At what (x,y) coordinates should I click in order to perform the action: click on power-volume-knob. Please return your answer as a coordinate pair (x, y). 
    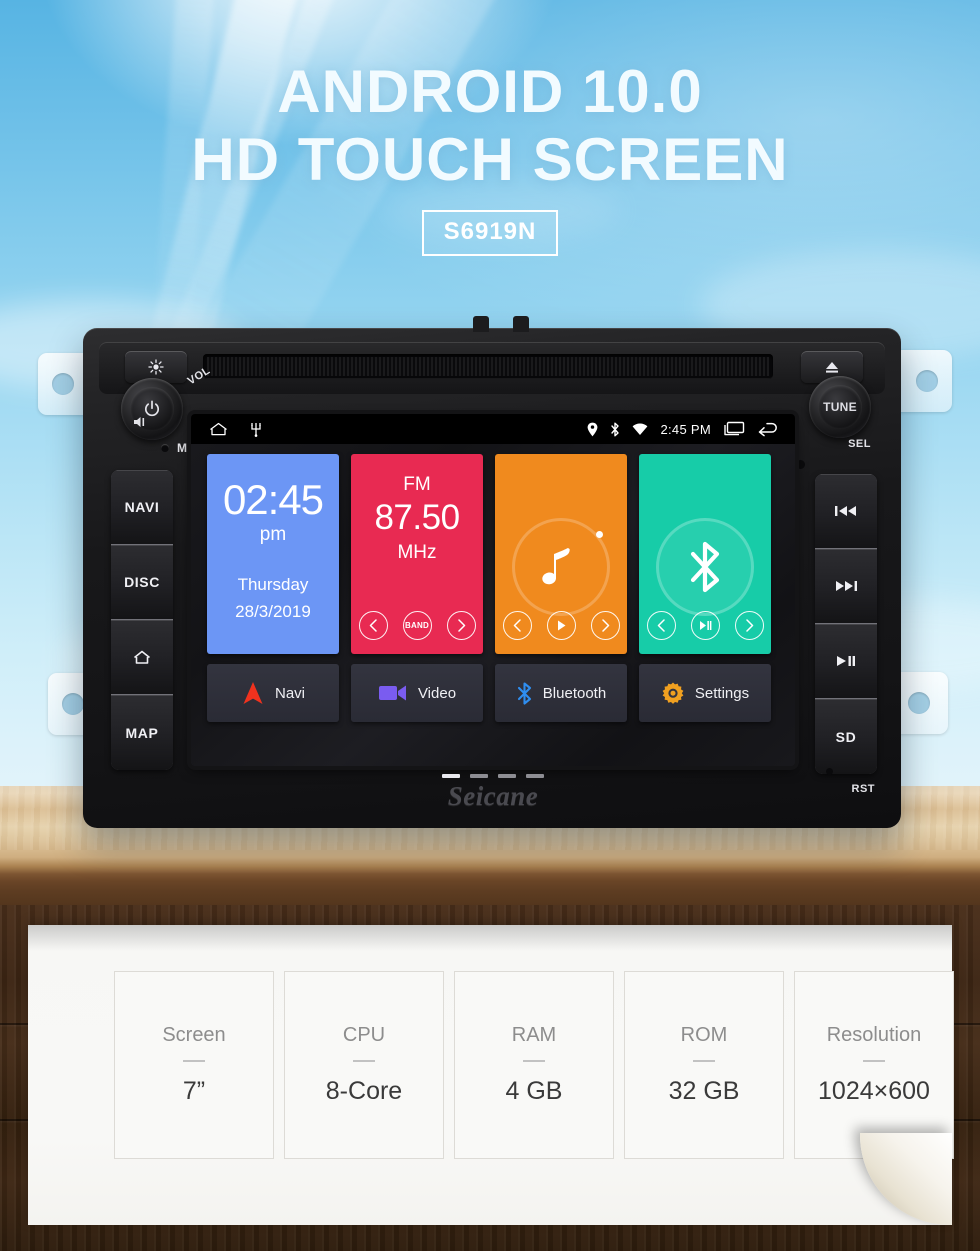
    Looking at the image, I should click on (152, 409).